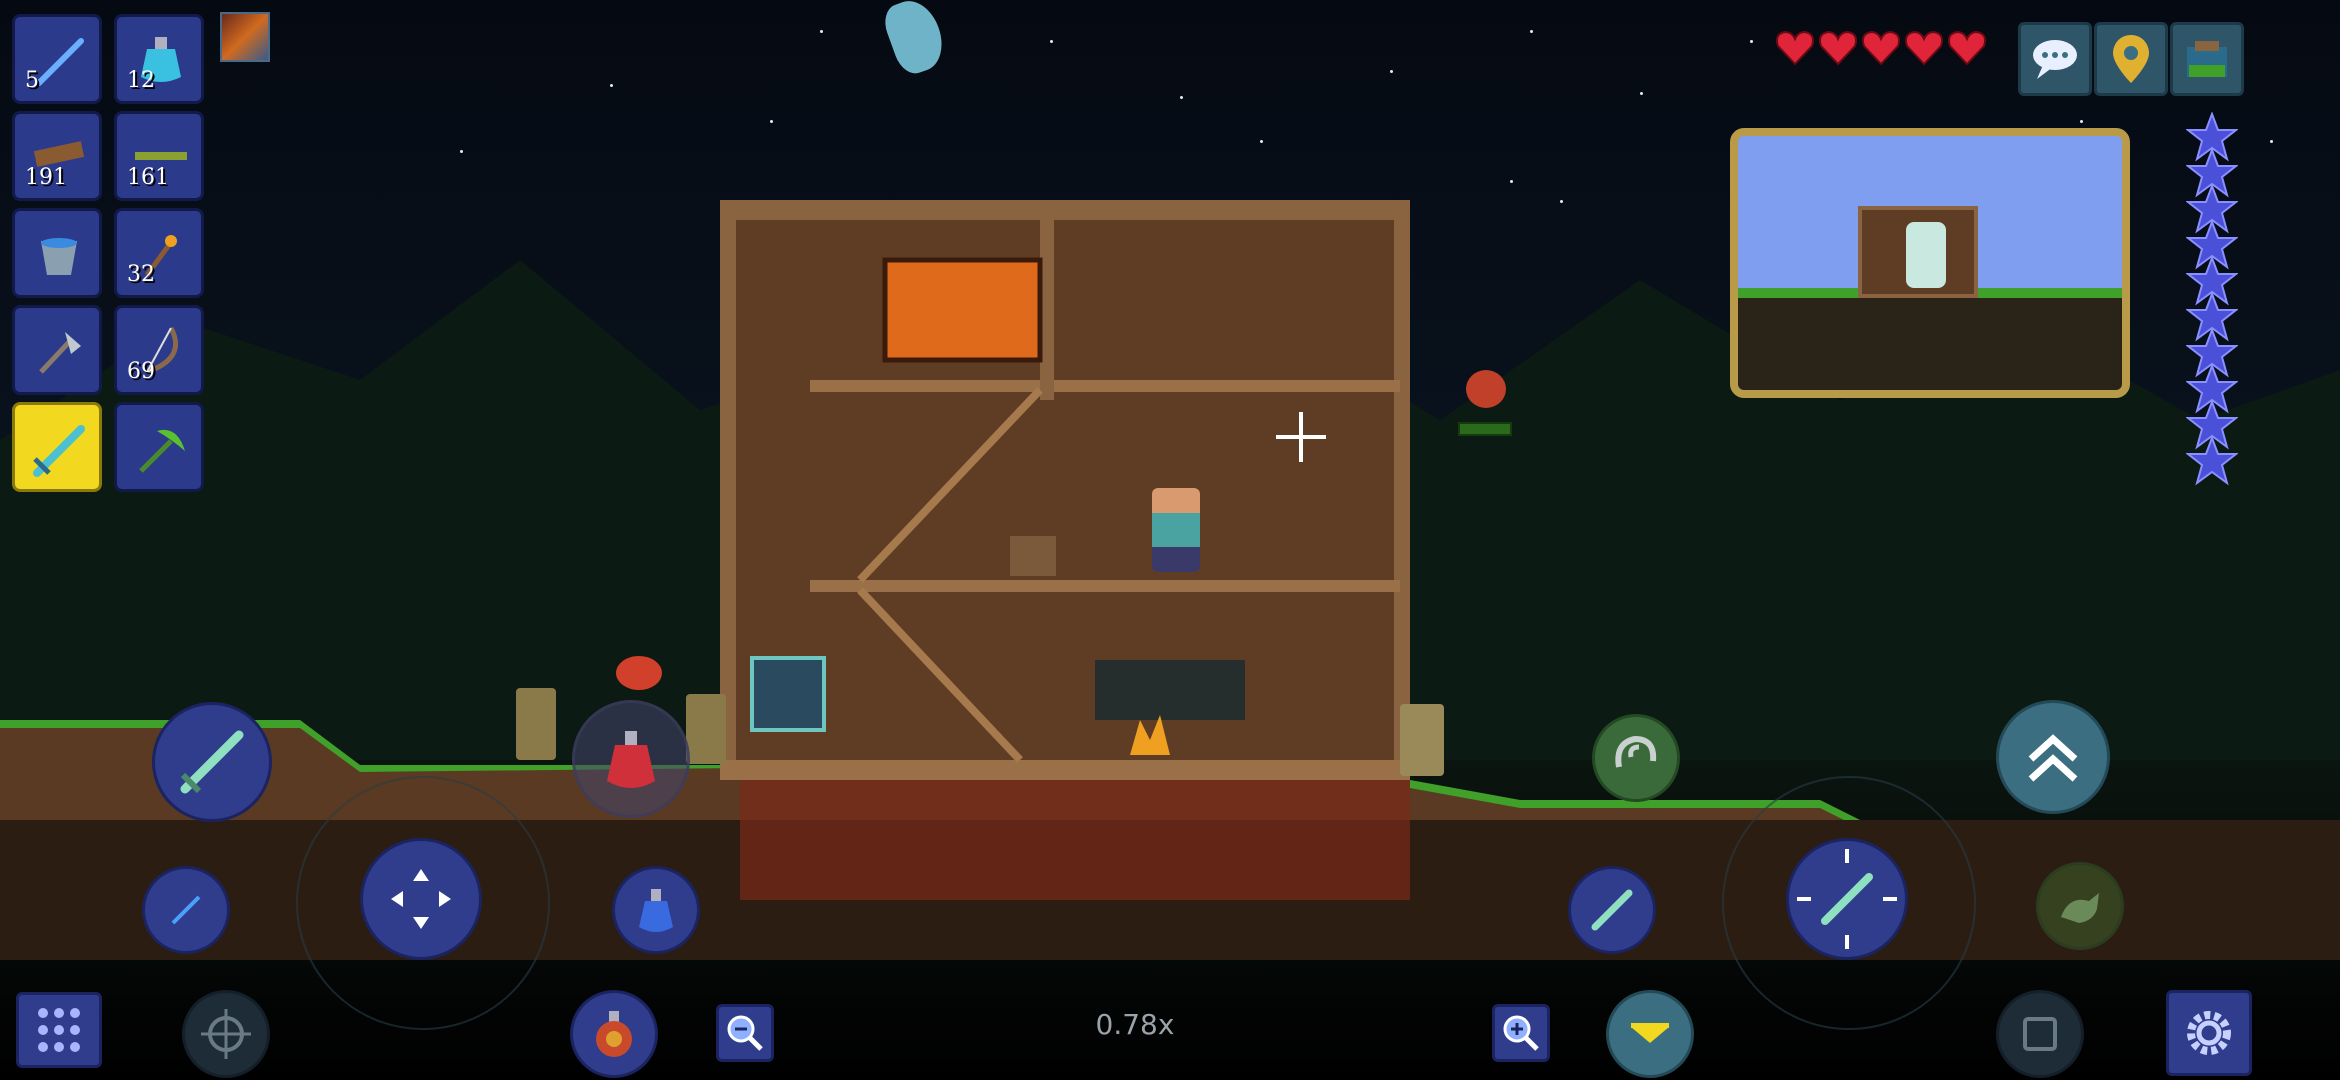 The width and height of the screenshot is (2340, 1080). I want to click on item-count: 161, so click(148, 177).